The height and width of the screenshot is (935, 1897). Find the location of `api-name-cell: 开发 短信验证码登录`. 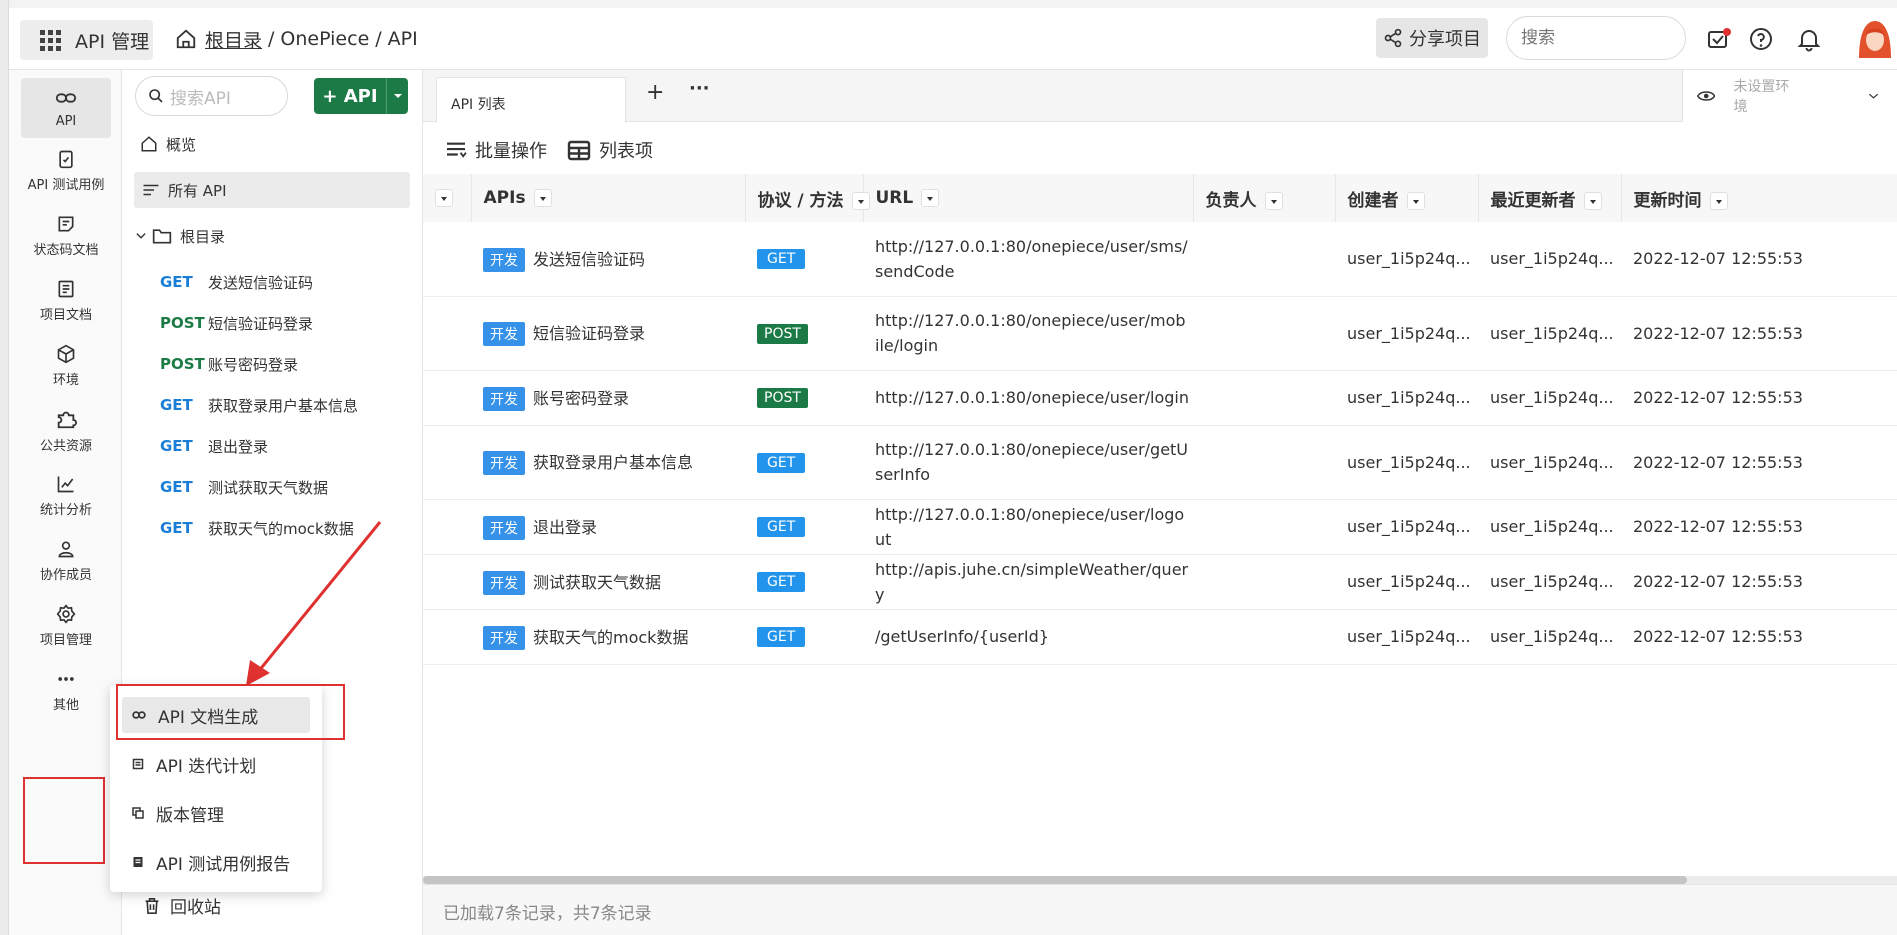

api-name-cell: 开发 短信验证码登录 is located at coordinates (608, 333).